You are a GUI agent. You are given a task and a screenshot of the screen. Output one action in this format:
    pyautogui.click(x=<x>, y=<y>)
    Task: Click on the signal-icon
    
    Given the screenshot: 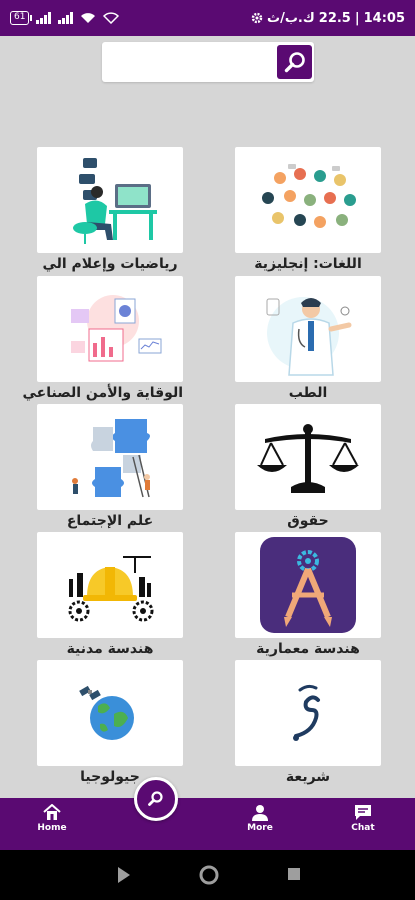 What is the action you would take?
    pyautogui.click(x=44, y=18)
    